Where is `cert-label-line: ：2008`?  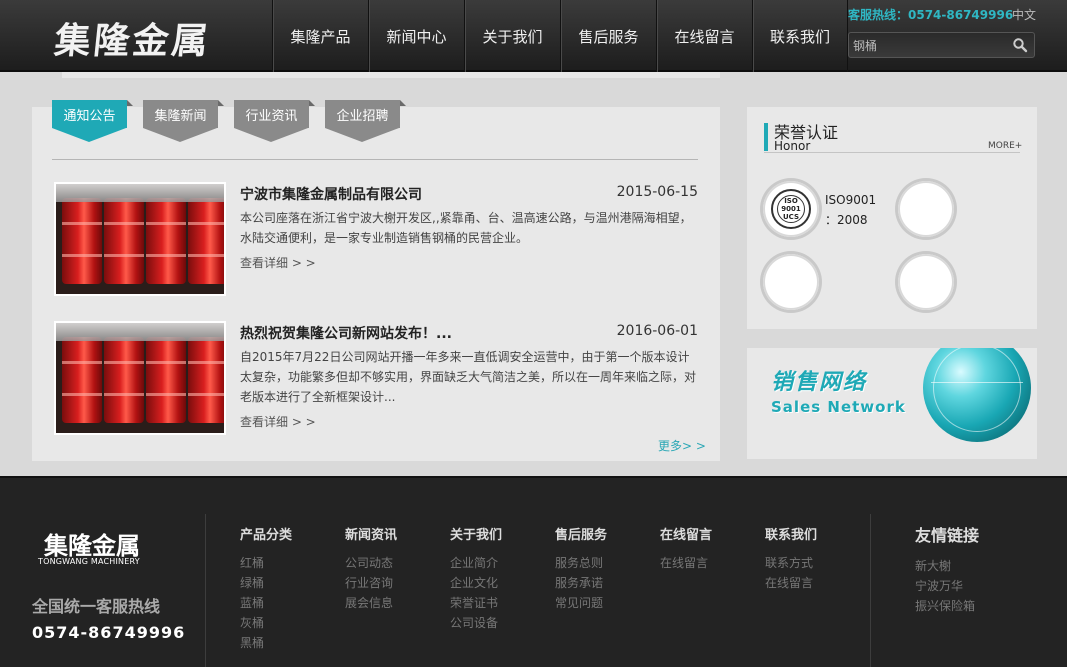
cert-label-line: ：2008 is located at coordinates (846, 220).